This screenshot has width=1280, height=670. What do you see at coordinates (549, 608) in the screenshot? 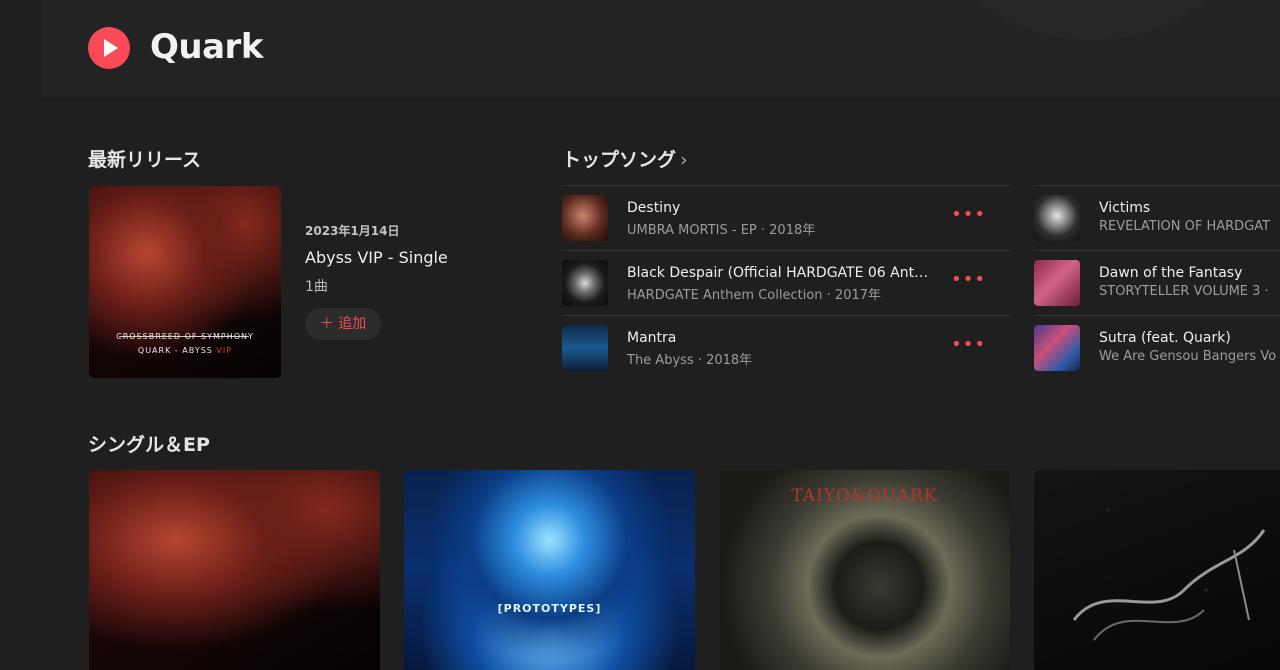
I see `cover-text: [PROTOTYPES]` at bounding box center [549, 608].